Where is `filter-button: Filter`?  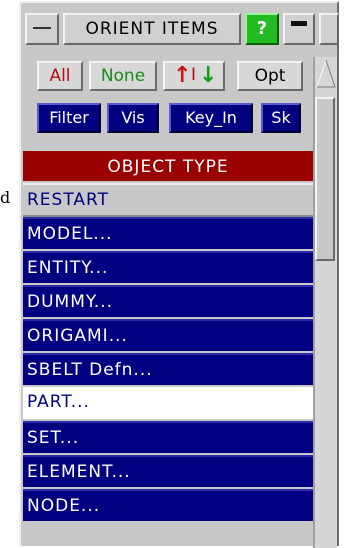
filter-button: Filter is located at coordinates (69, 118).